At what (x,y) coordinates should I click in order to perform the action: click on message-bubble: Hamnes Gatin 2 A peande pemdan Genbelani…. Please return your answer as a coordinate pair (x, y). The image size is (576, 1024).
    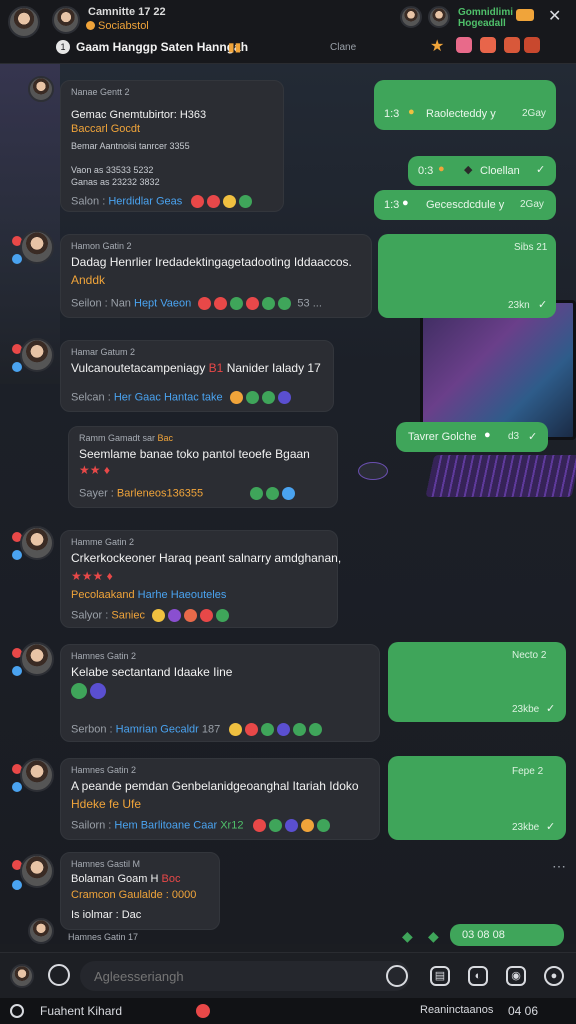
    Looking at the image, I should click on (220, 799).